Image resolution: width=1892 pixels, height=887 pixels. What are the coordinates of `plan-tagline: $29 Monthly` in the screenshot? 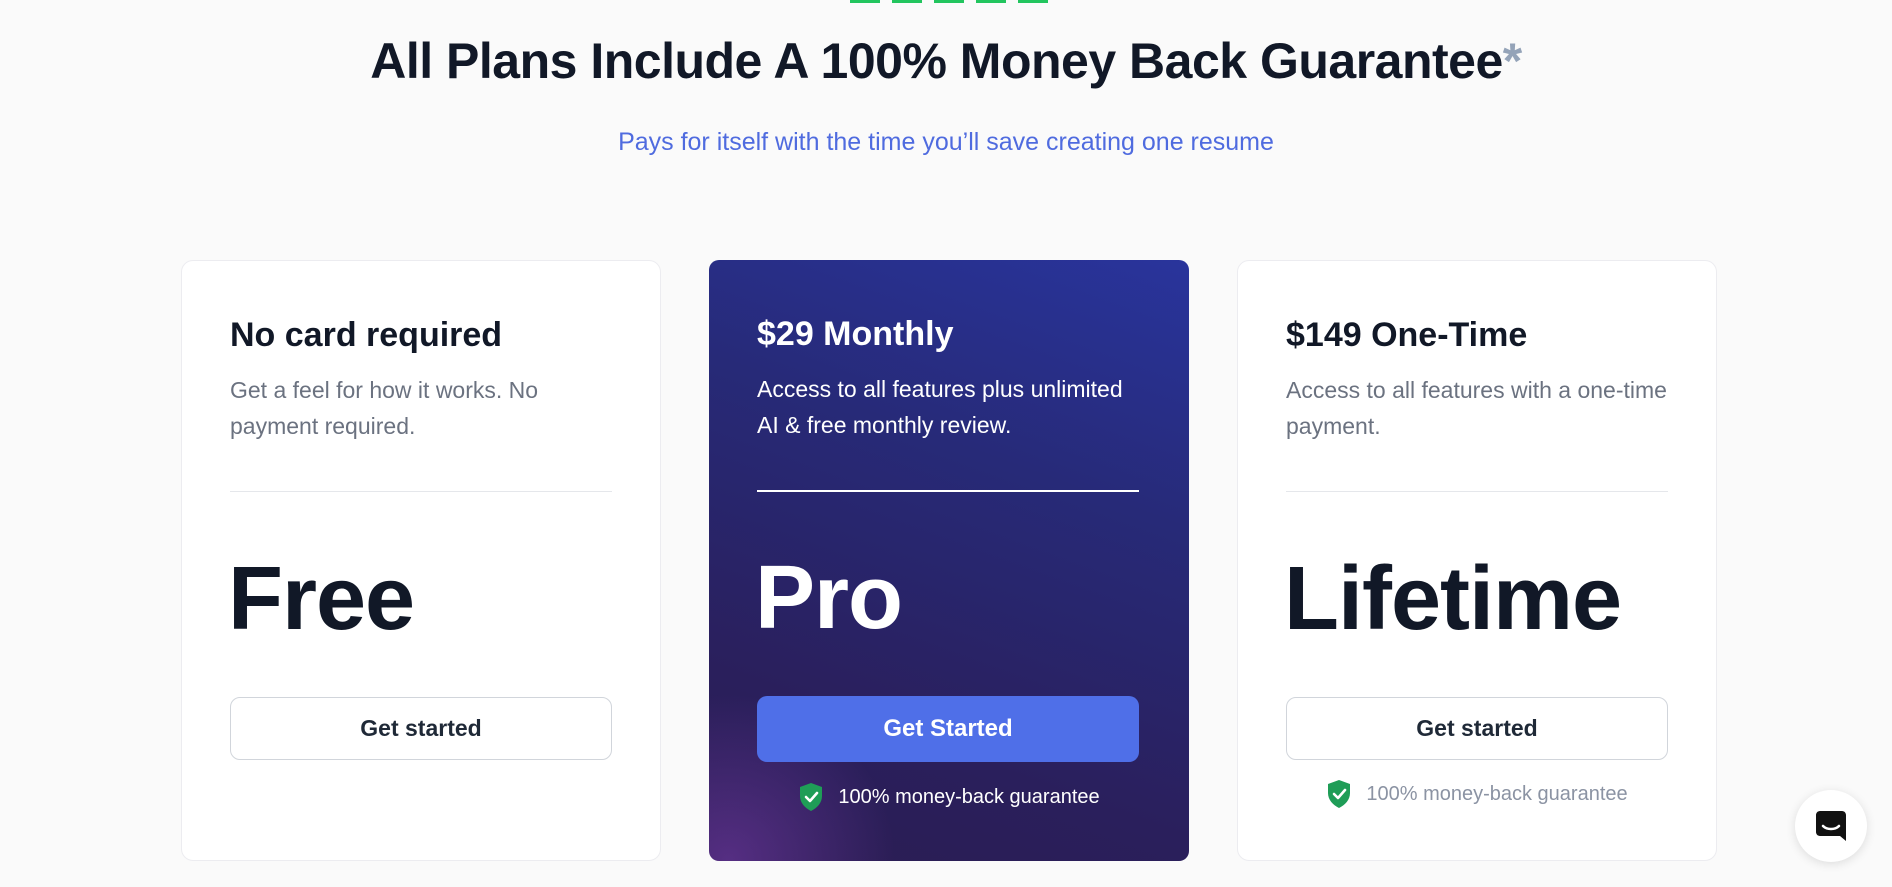 It's located at (855, 334).